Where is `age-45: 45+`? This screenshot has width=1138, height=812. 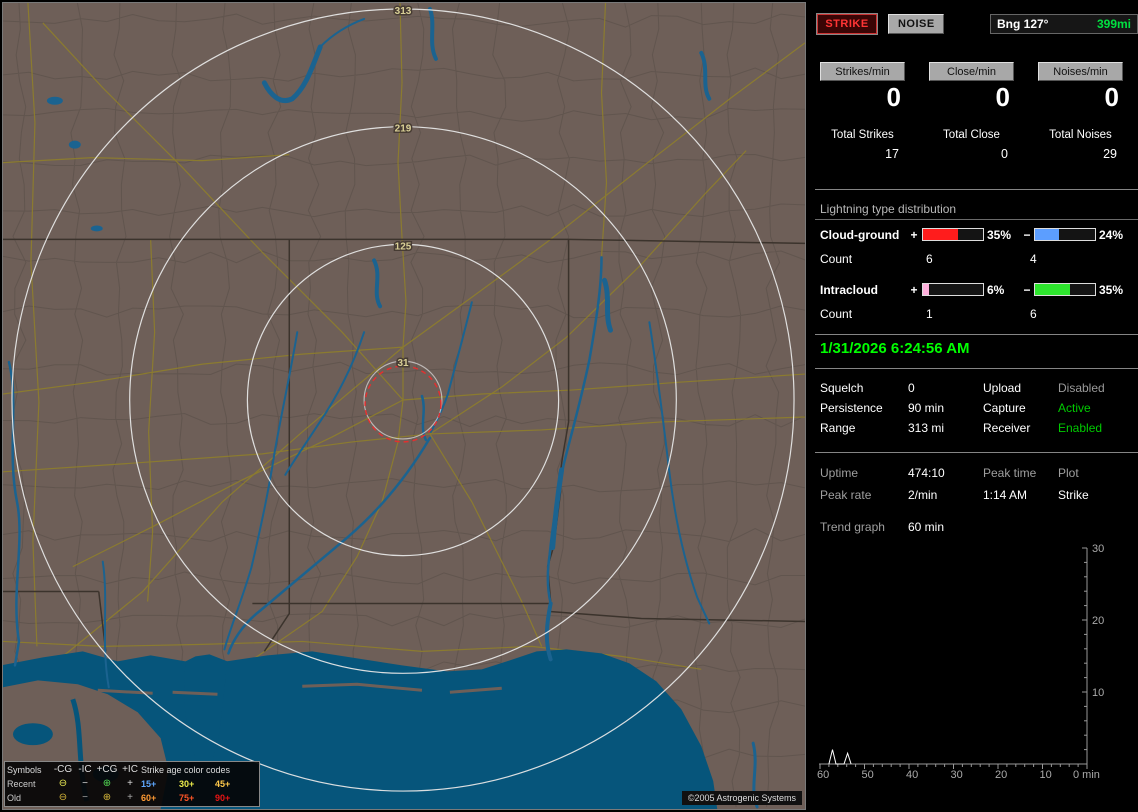 age-45: 45+ is located at coordinates (223, 784).